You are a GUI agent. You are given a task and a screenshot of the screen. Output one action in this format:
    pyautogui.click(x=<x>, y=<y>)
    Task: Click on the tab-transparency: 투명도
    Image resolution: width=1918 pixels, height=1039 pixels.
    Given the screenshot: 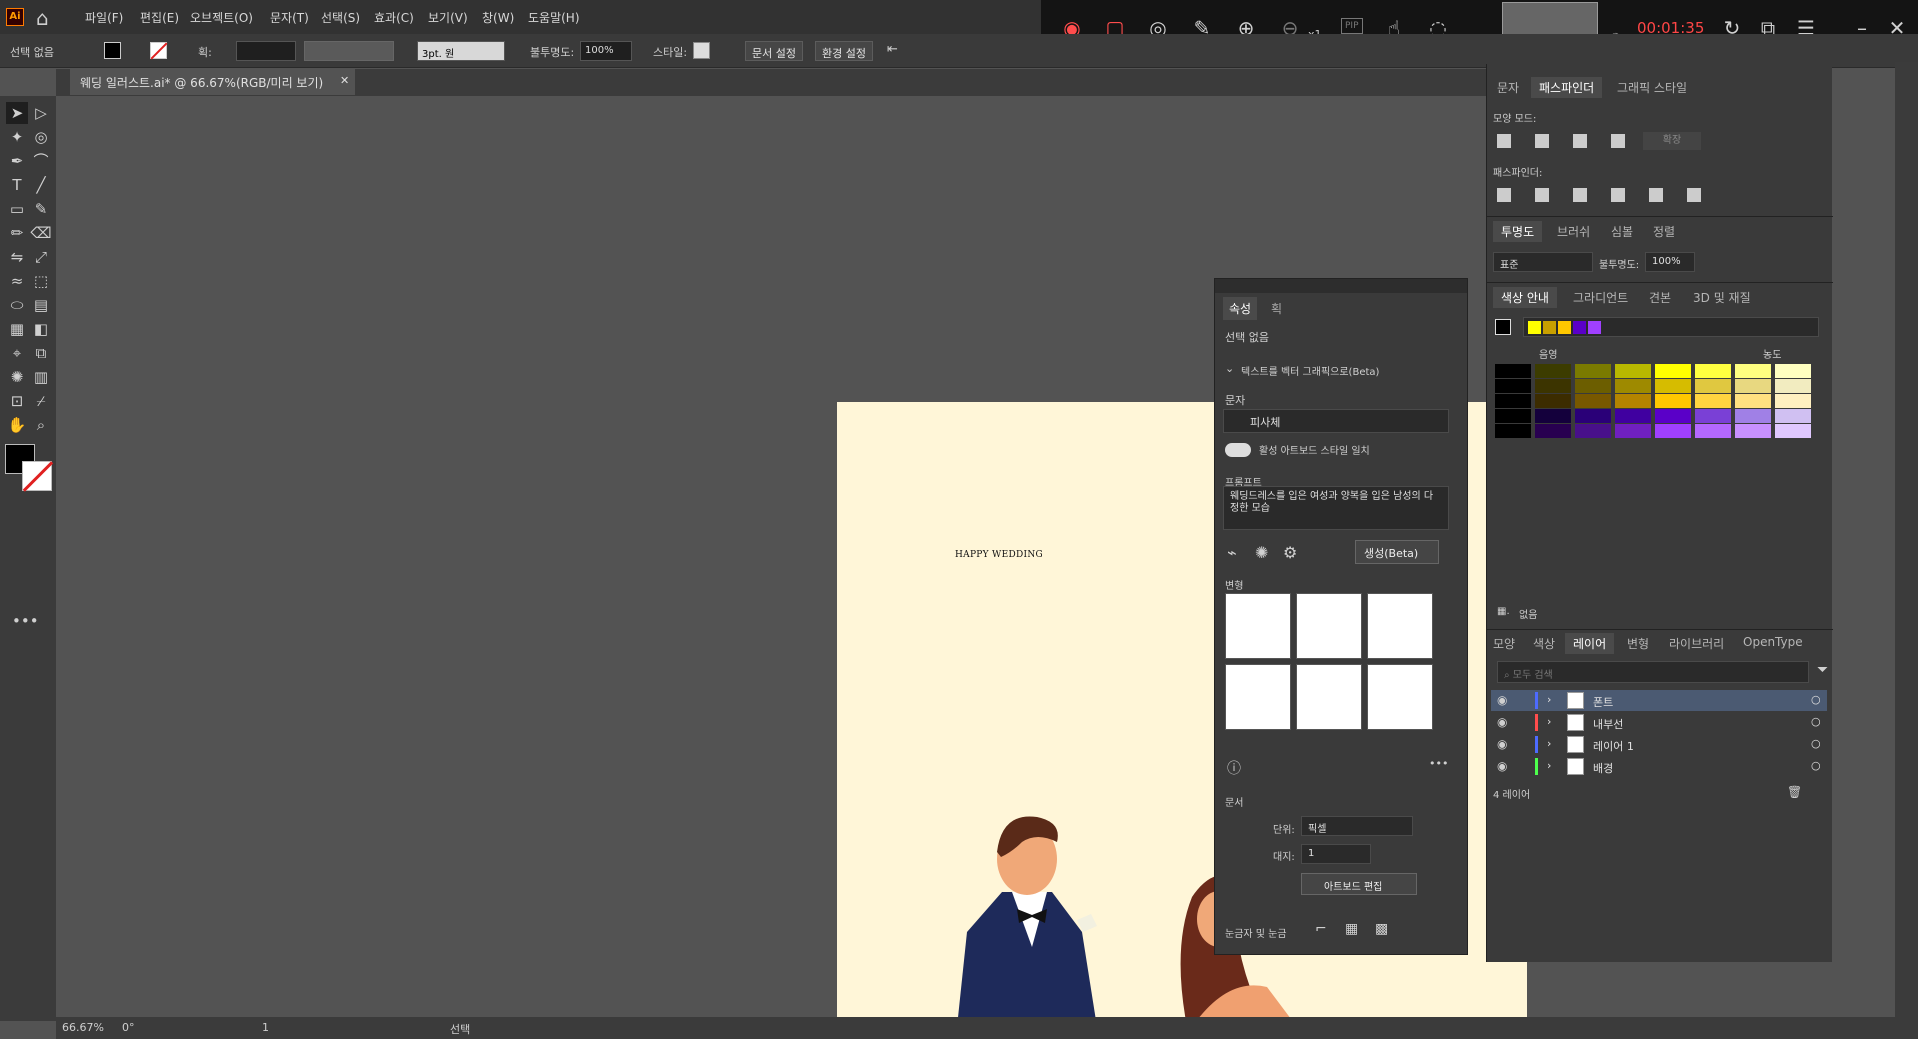 What is the action you would take?
    pyautogui.click(x=1518, y=231)
    